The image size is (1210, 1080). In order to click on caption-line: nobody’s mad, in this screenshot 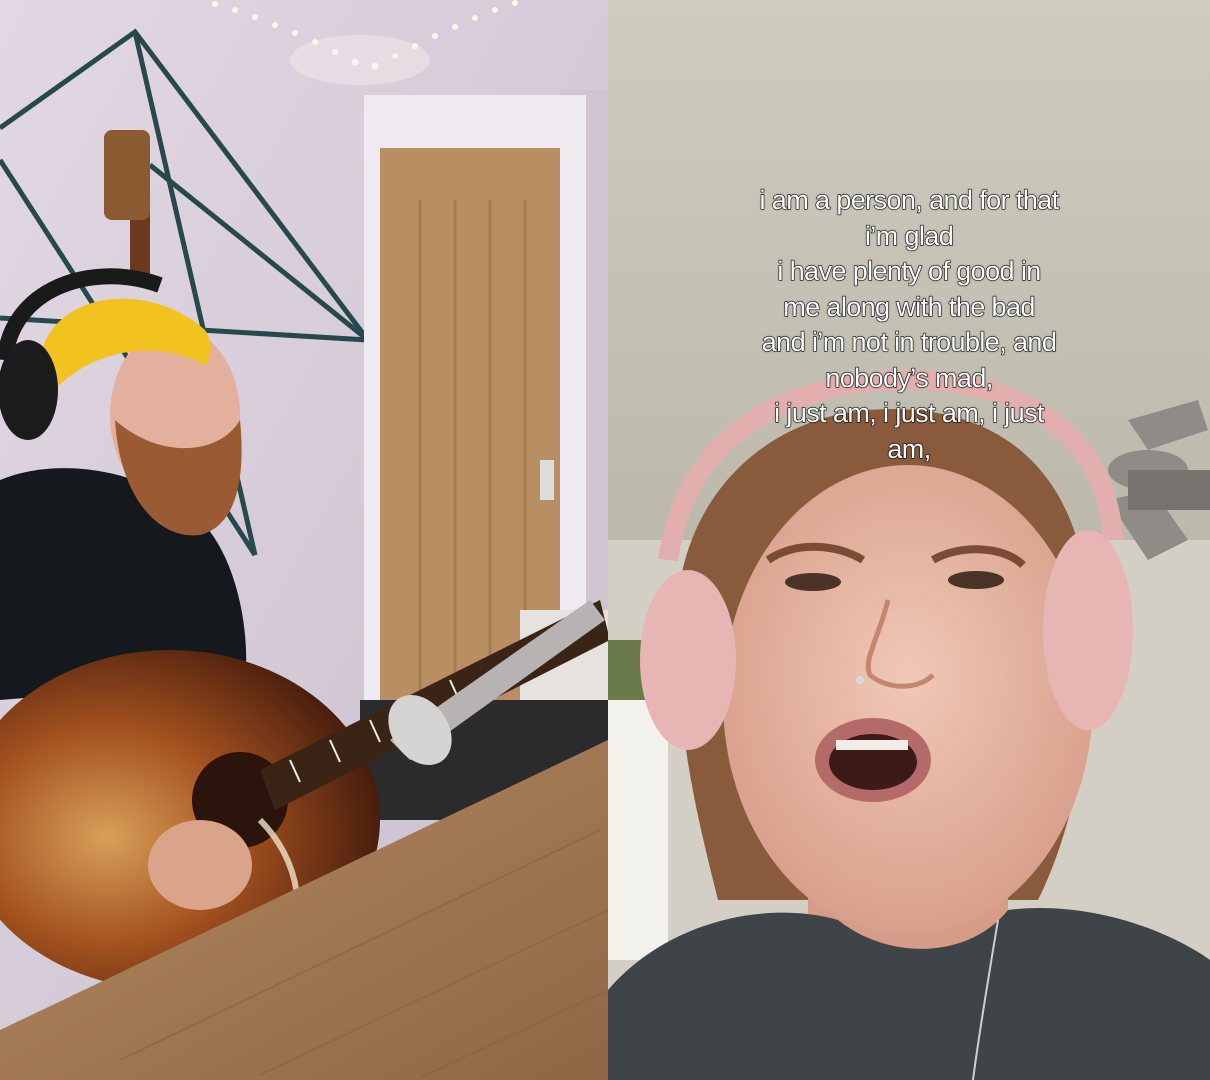, I will do `click(909, 377)`.